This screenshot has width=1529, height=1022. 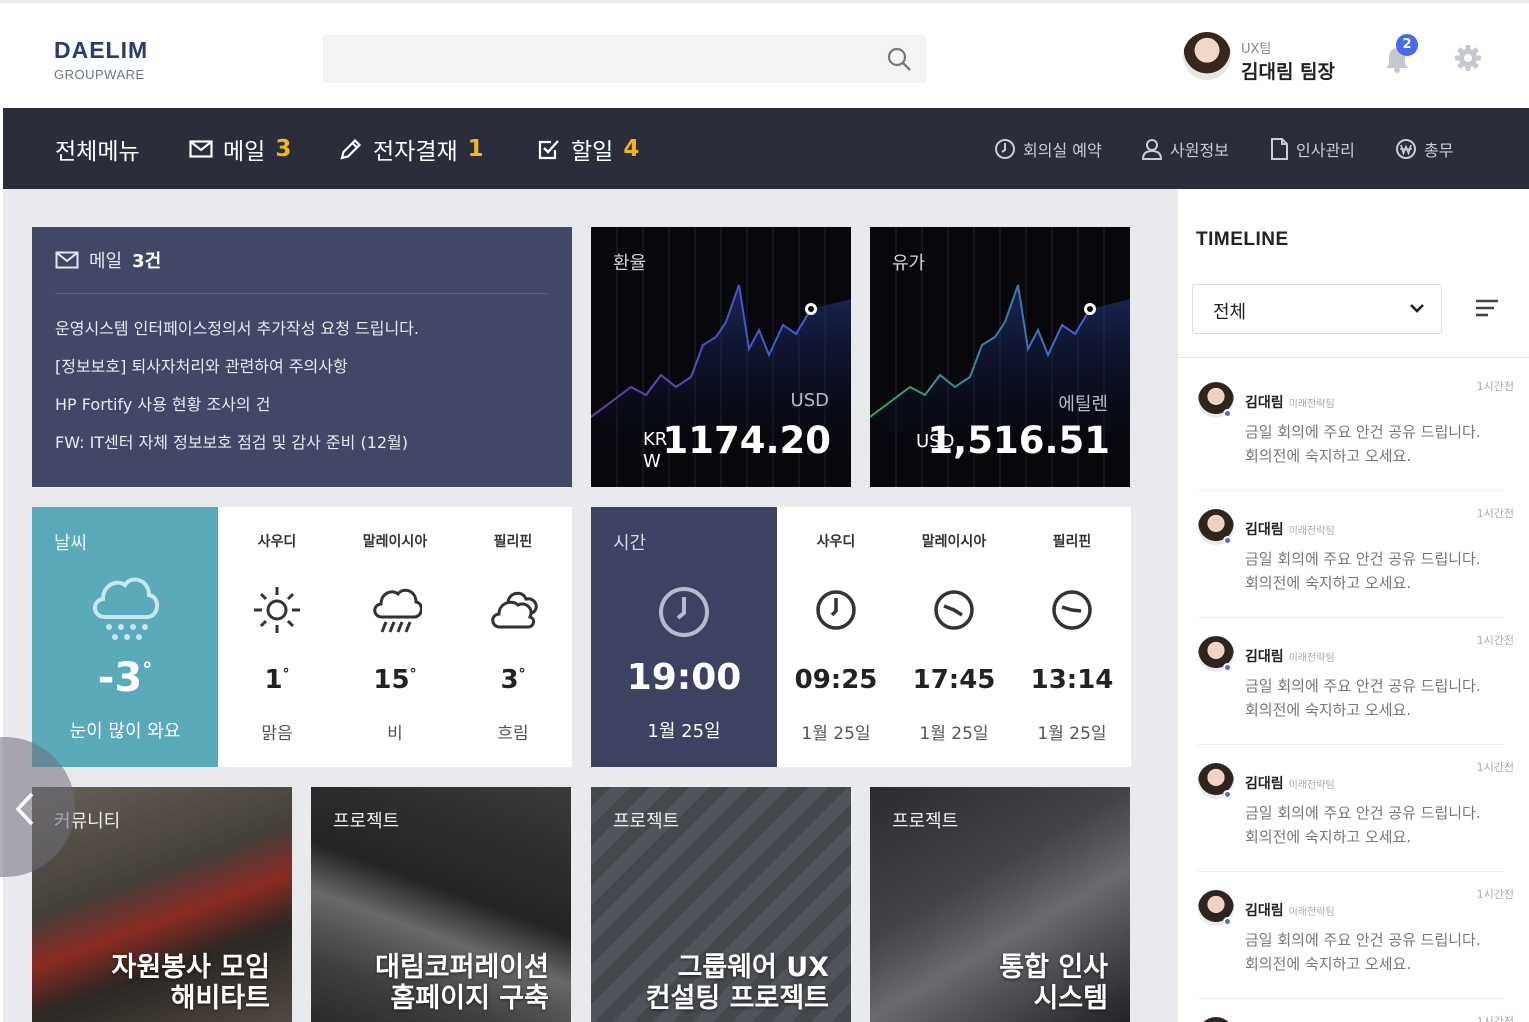 I want to click on weather-title: 날씨, so click(x=71, y=543).